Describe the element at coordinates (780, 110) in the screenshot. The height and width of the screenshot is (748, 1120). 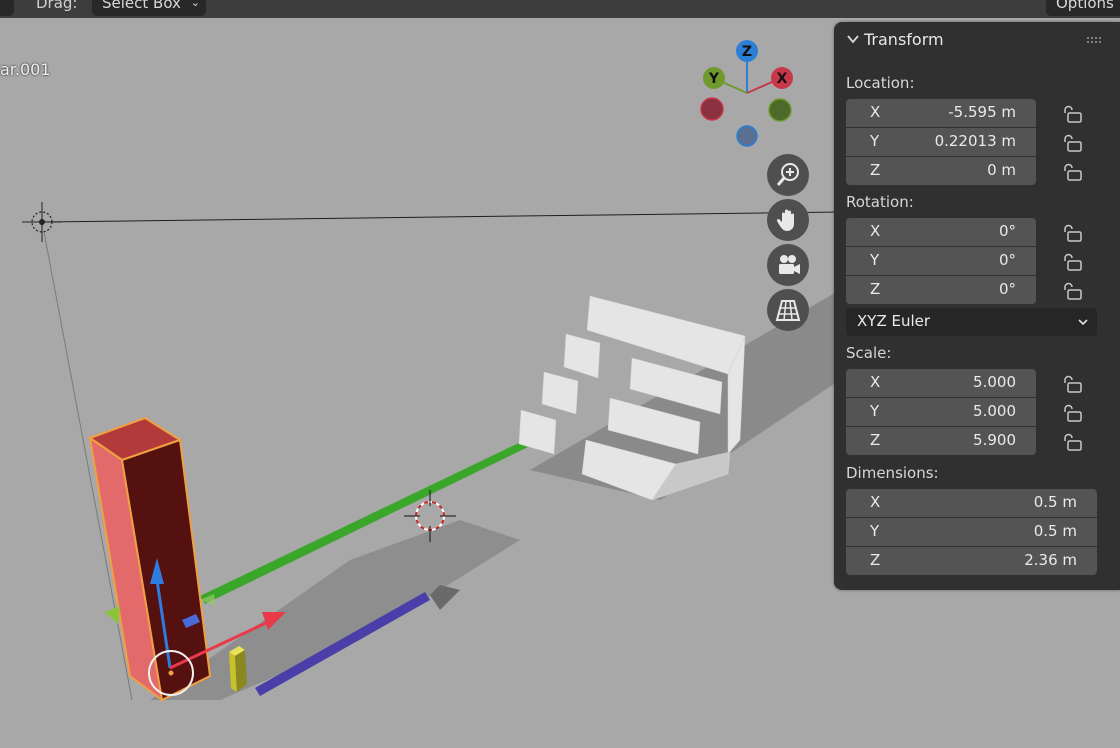
I see `axis-neg-y-handle` at that location.